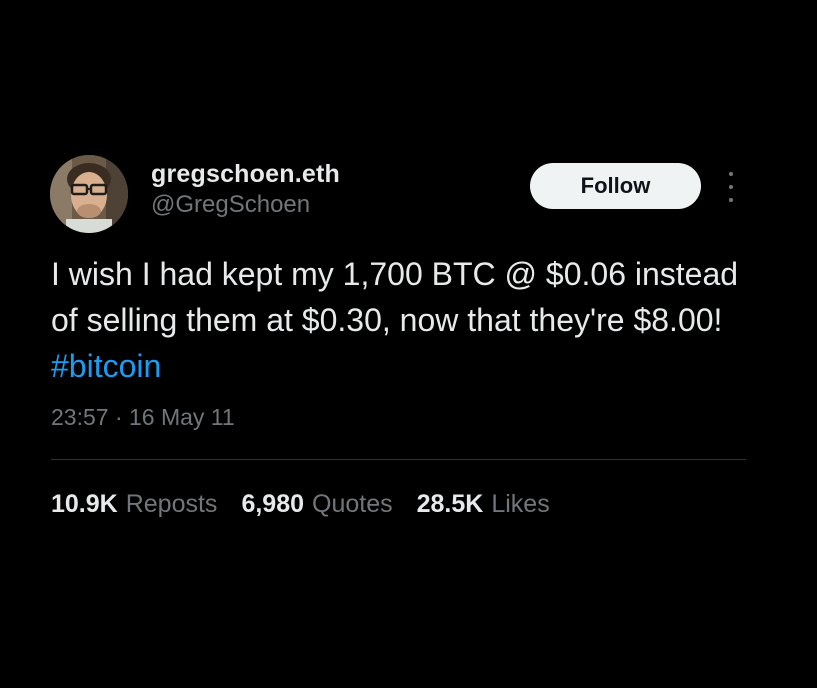 Image resolution: width=817 pixels, height=688 pixels. I want to click on more-vertical-icon, so click(731, 187).